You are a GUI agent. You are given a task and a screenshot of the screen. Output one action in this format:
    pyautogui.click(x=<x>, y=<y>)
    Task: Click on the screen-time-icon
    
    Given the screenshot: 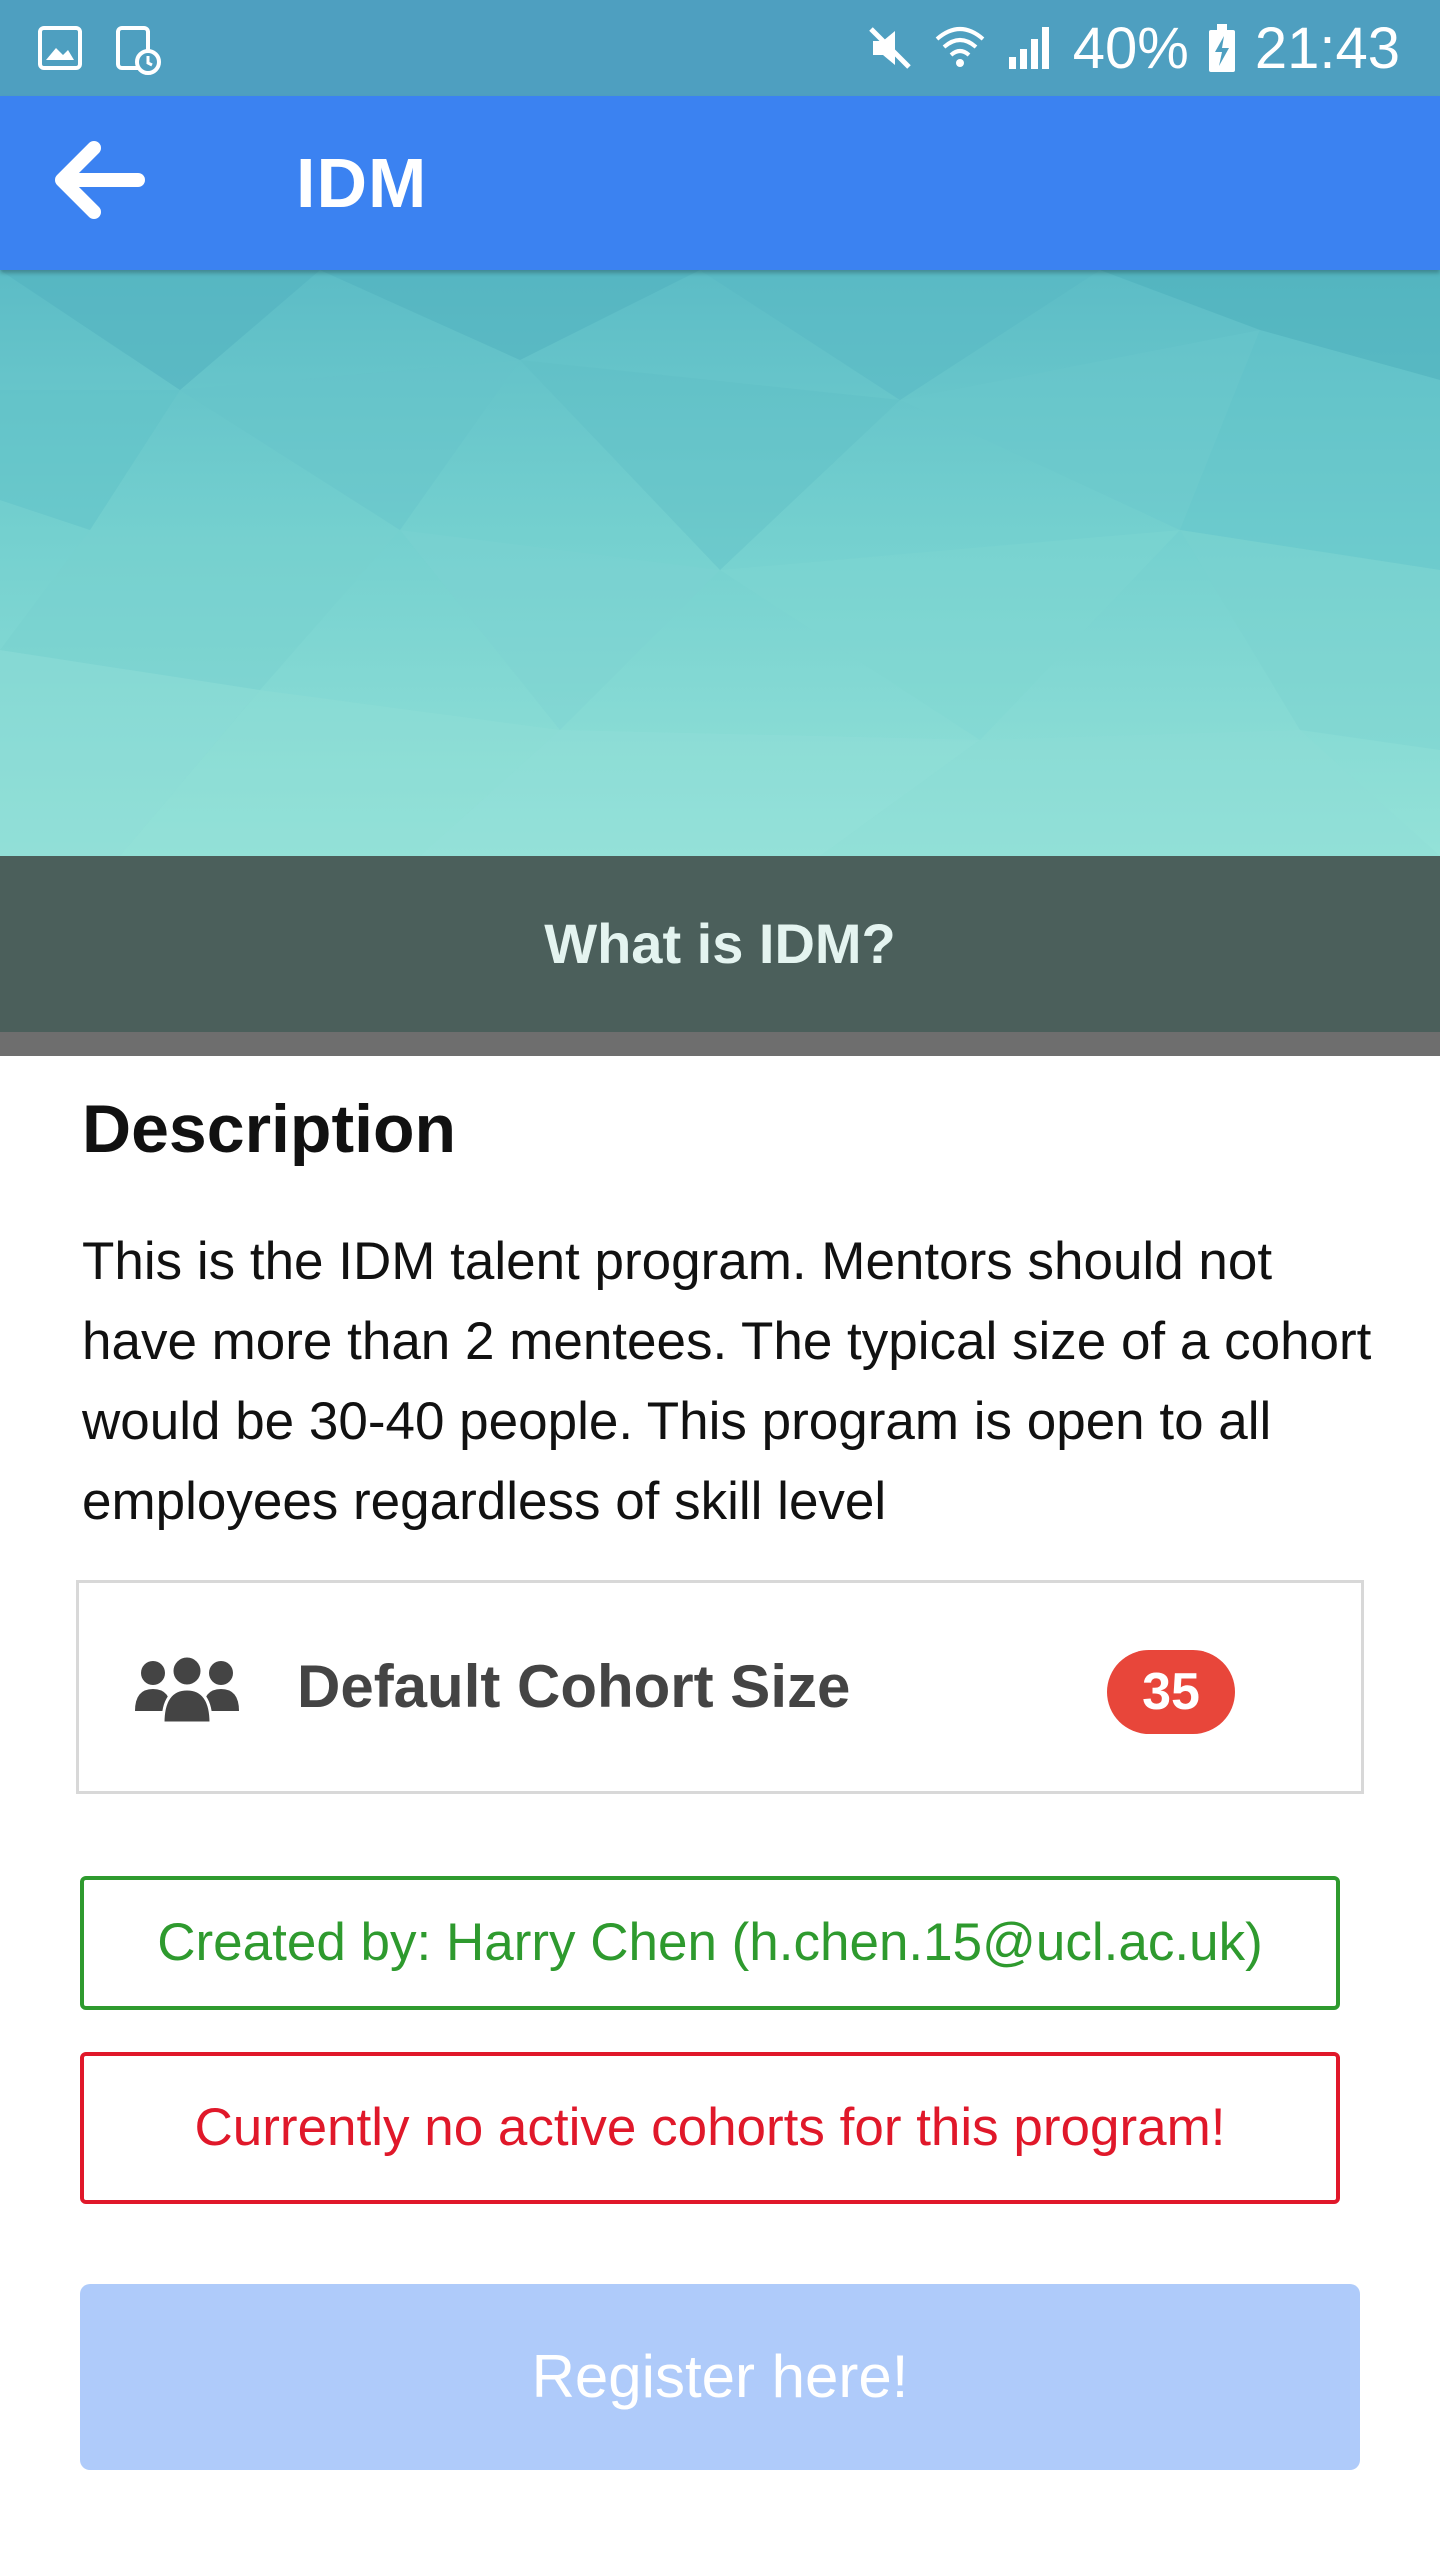 What is the action you would take?
    pyautogui.click(x=138, y=52)
    